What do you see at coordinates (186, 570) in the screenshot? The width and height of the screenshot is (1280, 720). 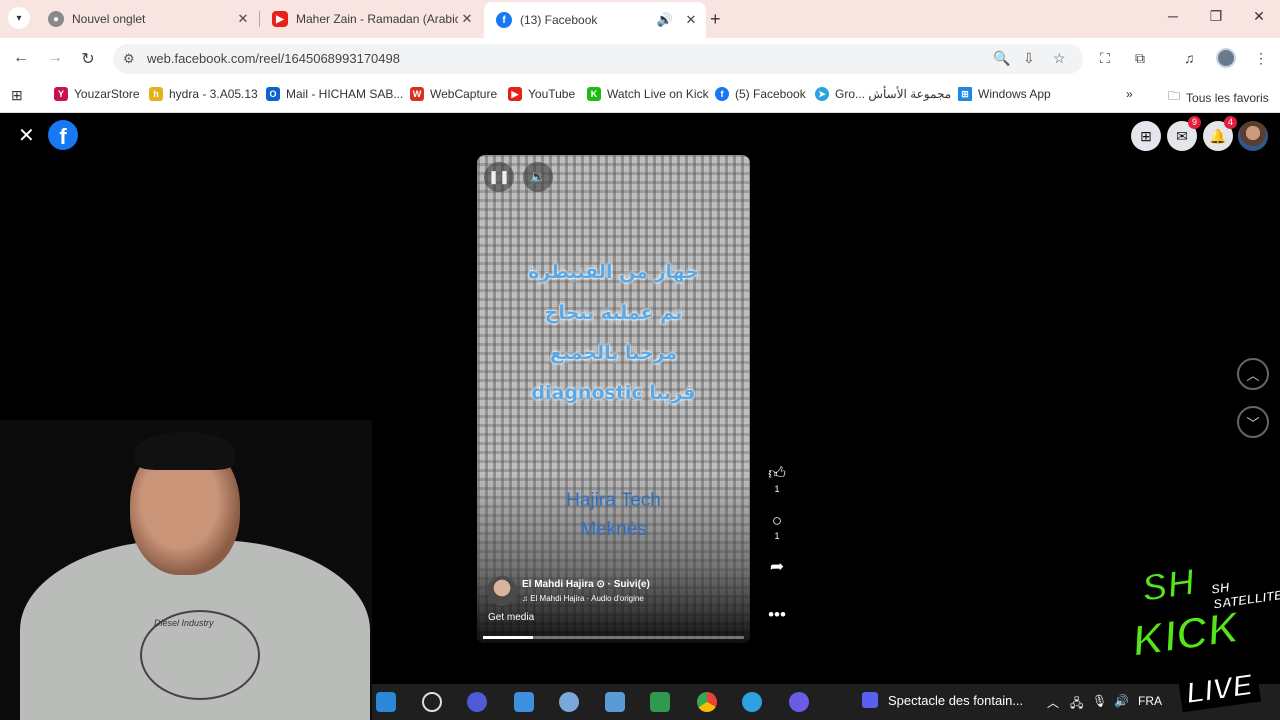 I see `webcam-overlay: Diesel Industry` at bounding box center [186, 570].